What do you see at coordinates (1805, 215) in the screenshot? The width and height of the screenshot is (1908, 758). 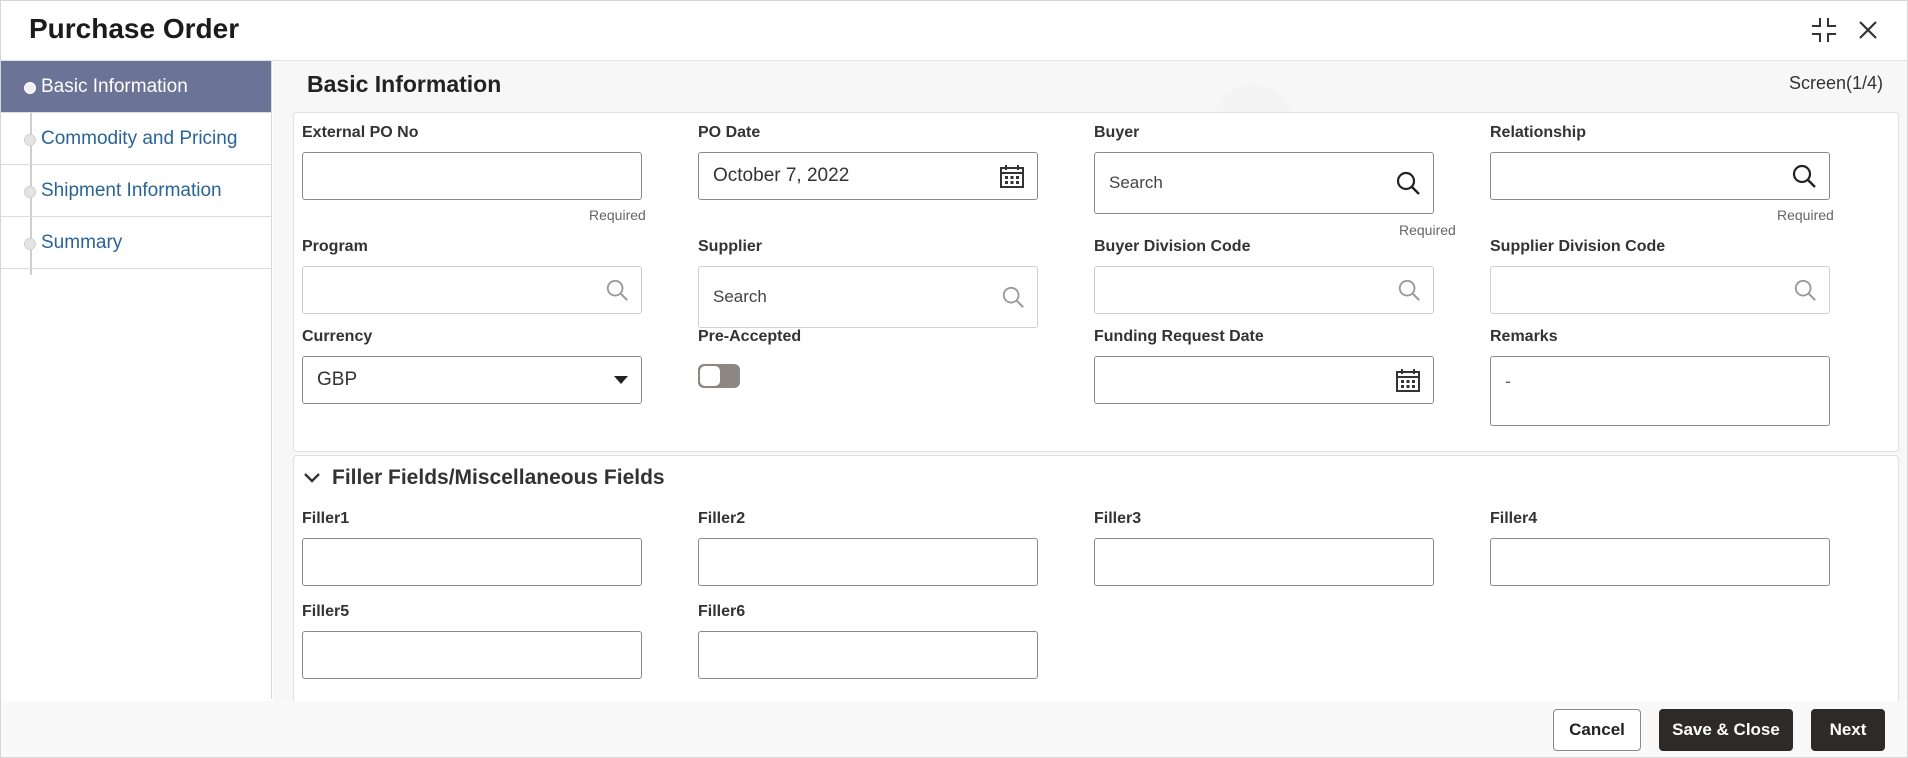 I see `relationship-required: Required` at bounding box center [1805, 215].